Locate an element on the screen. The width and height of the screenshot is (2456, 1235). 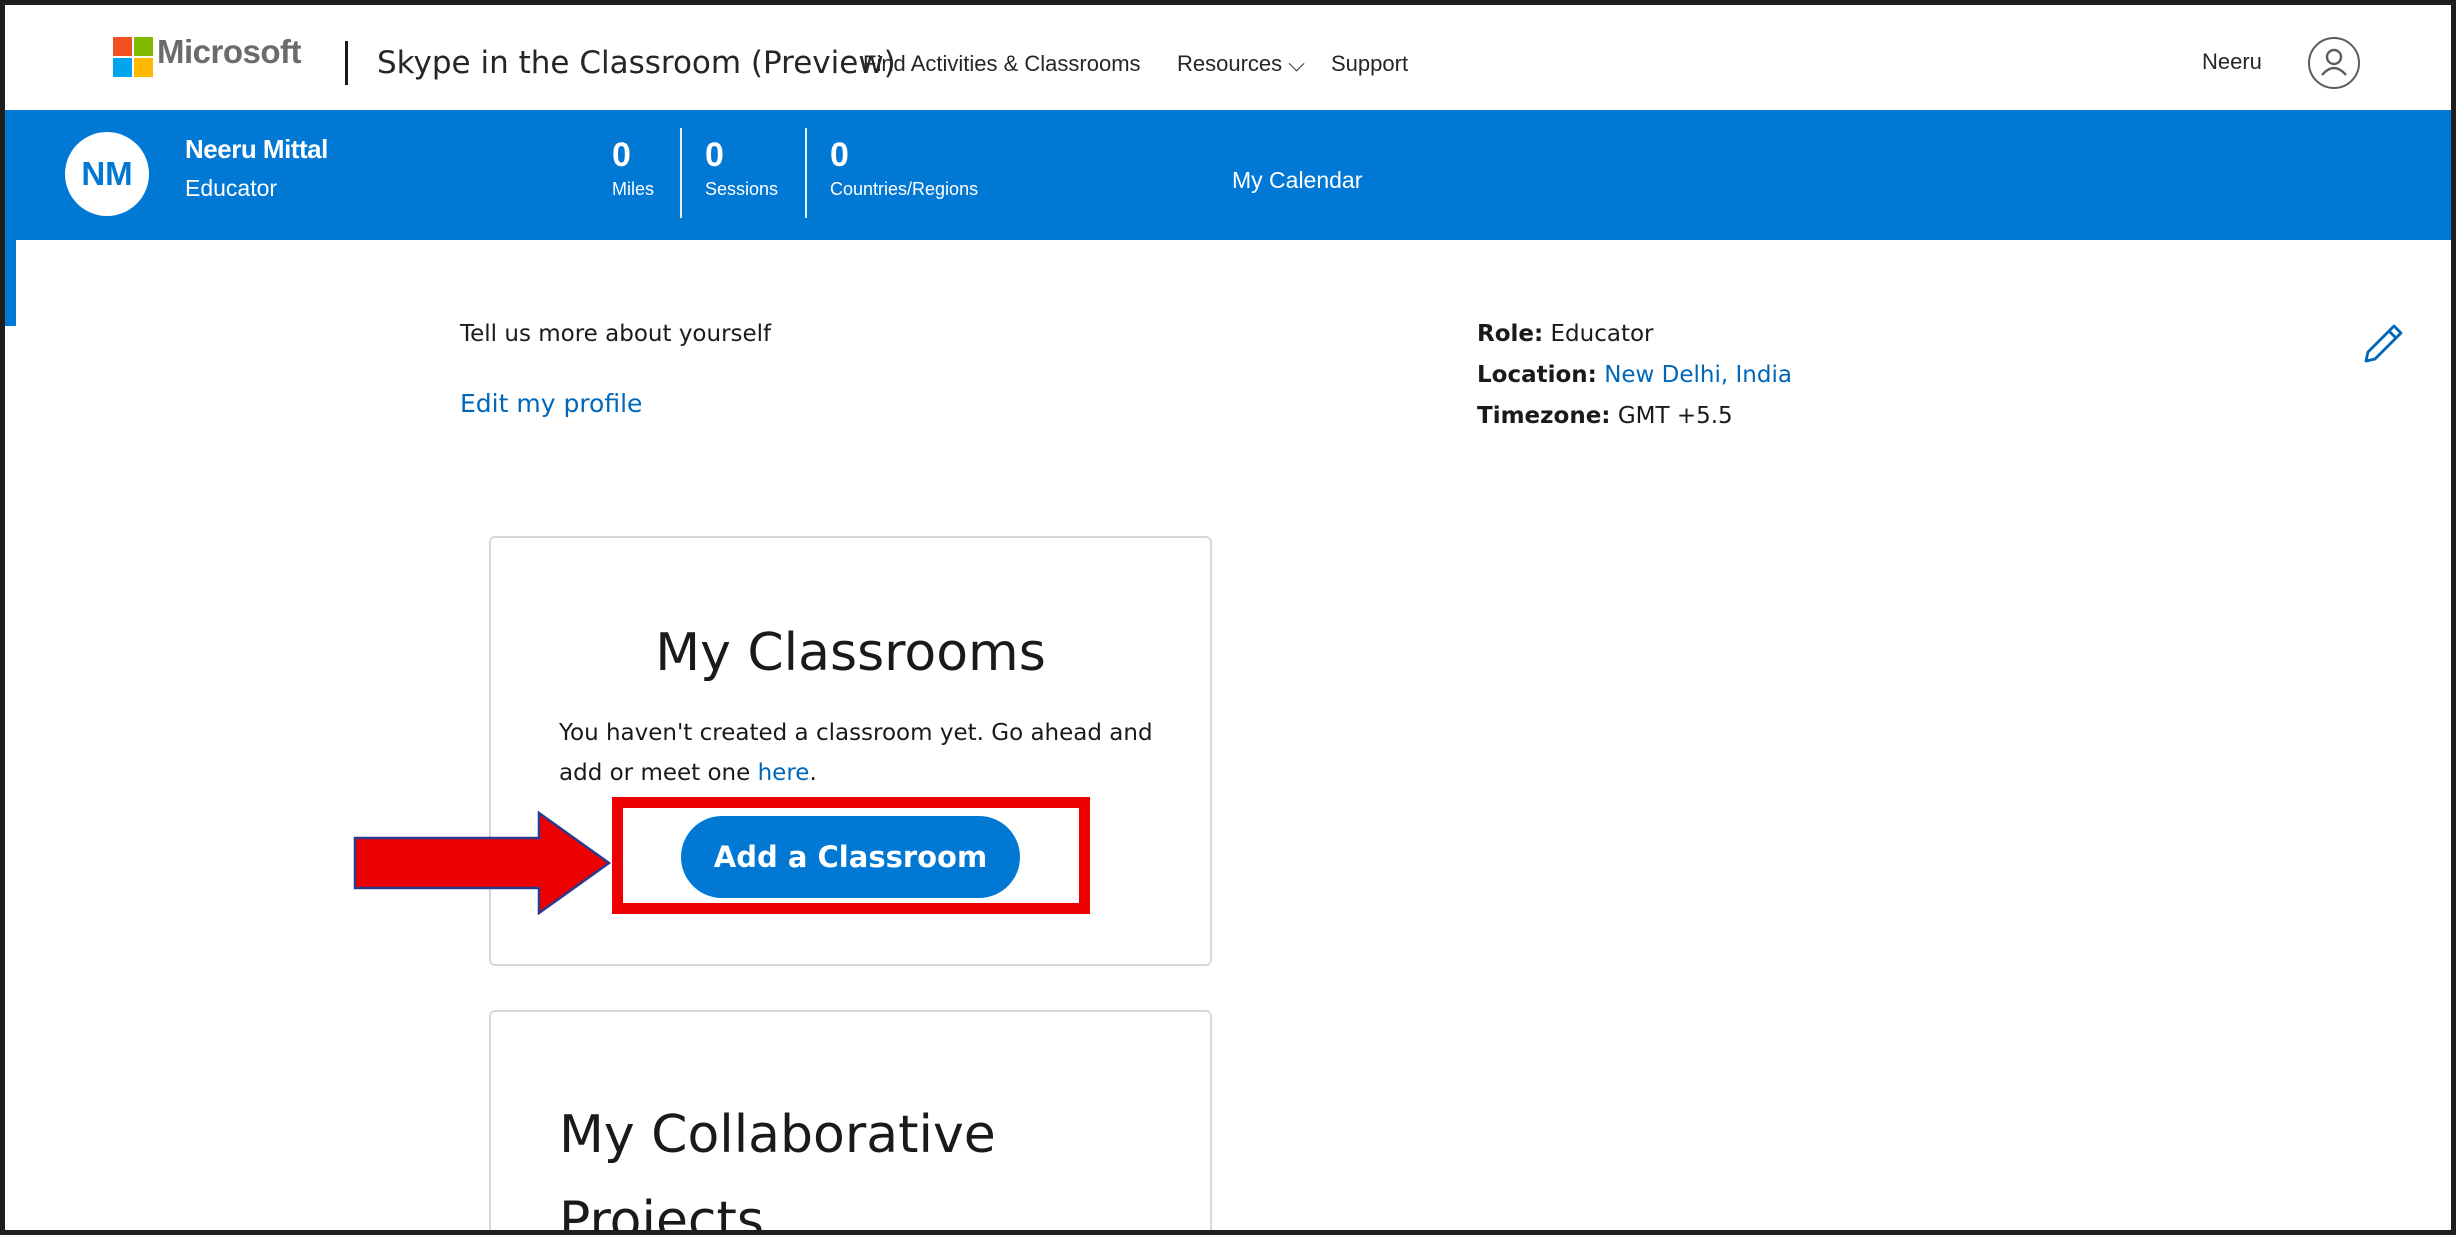
edit-profile-link: Edit my profile is located at coordinates (551, 403).